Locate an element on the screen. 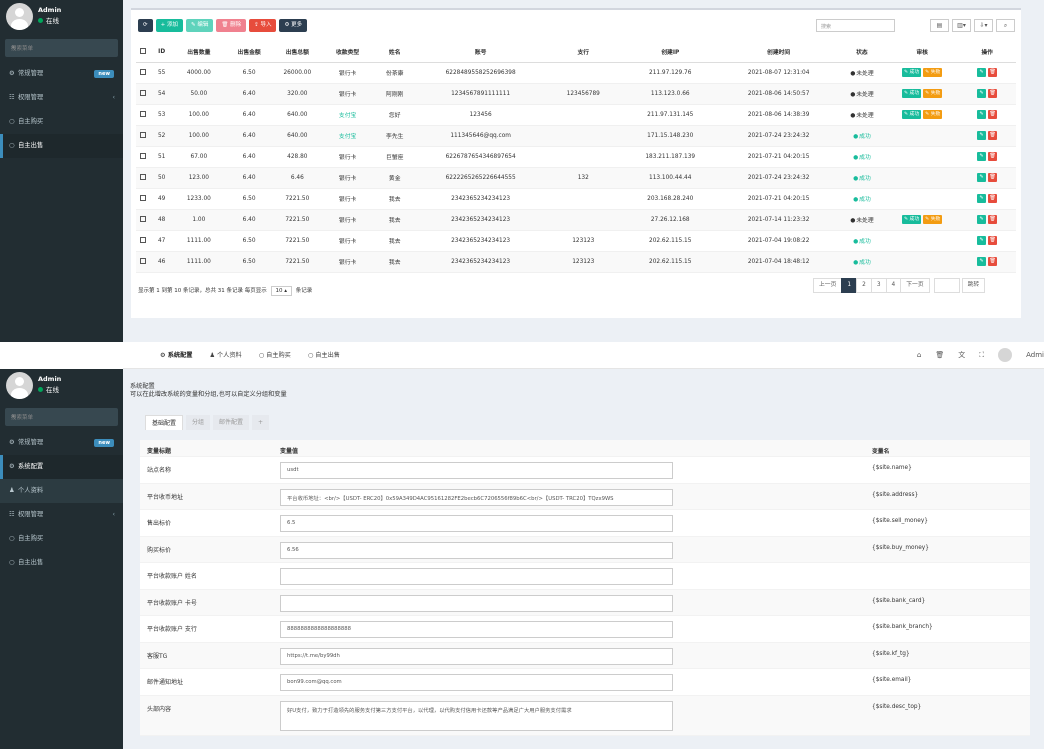  trash-icon: 🗑 is located at coordinates (939, 355).